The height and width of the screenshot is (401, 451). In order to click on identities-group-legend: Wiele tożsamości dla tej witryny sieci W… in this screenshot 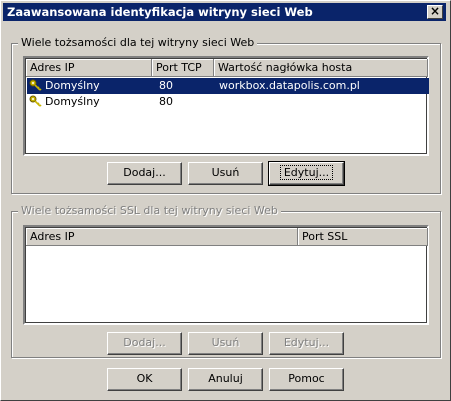, I will do `click(138, 42)`.